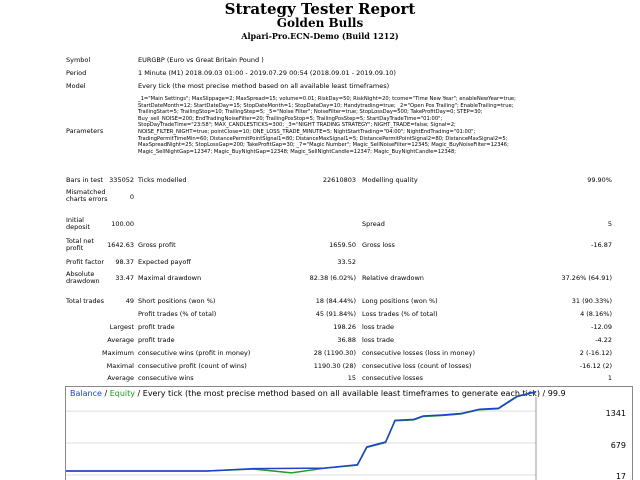 The image size is (640, 480). Describe the element at coordinates (170, 278) in the screenshot. I see `maximal-drawdown-label: Maximal drawdown` at that location.